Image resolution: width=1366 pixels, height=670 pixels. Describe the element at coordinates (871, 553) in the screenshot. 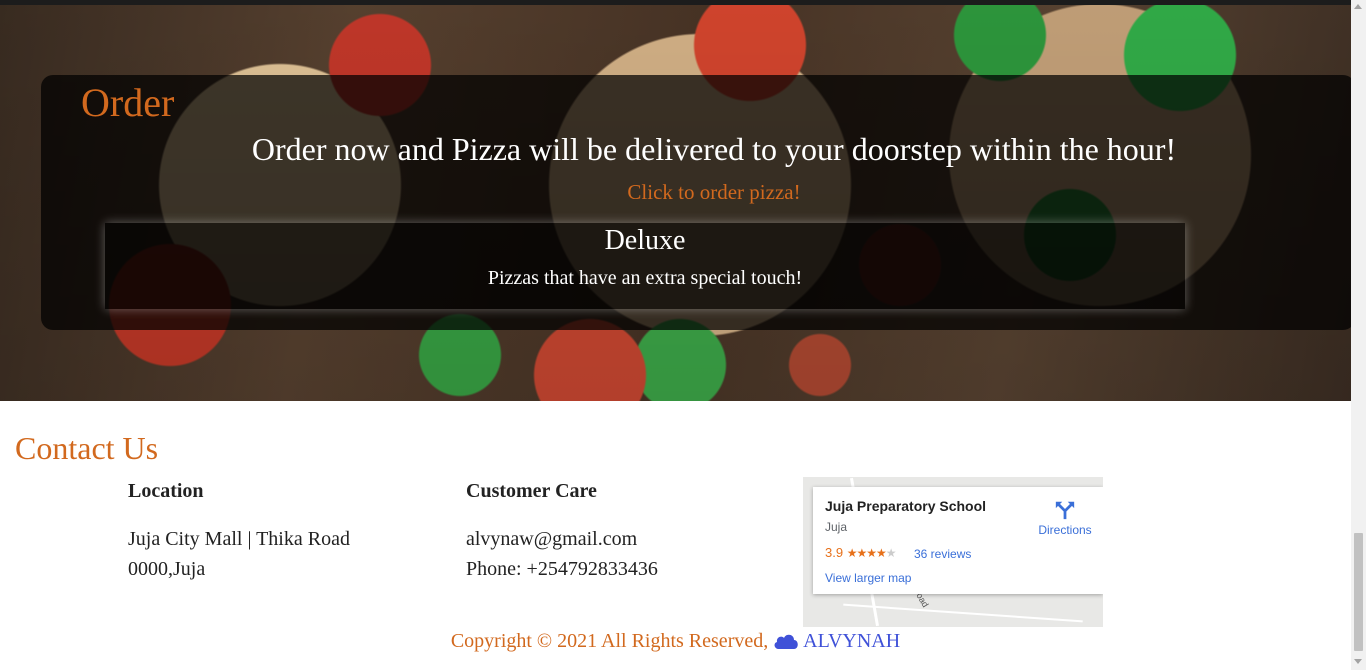

I see `star-rating-icon: ★★★★★` at that location.